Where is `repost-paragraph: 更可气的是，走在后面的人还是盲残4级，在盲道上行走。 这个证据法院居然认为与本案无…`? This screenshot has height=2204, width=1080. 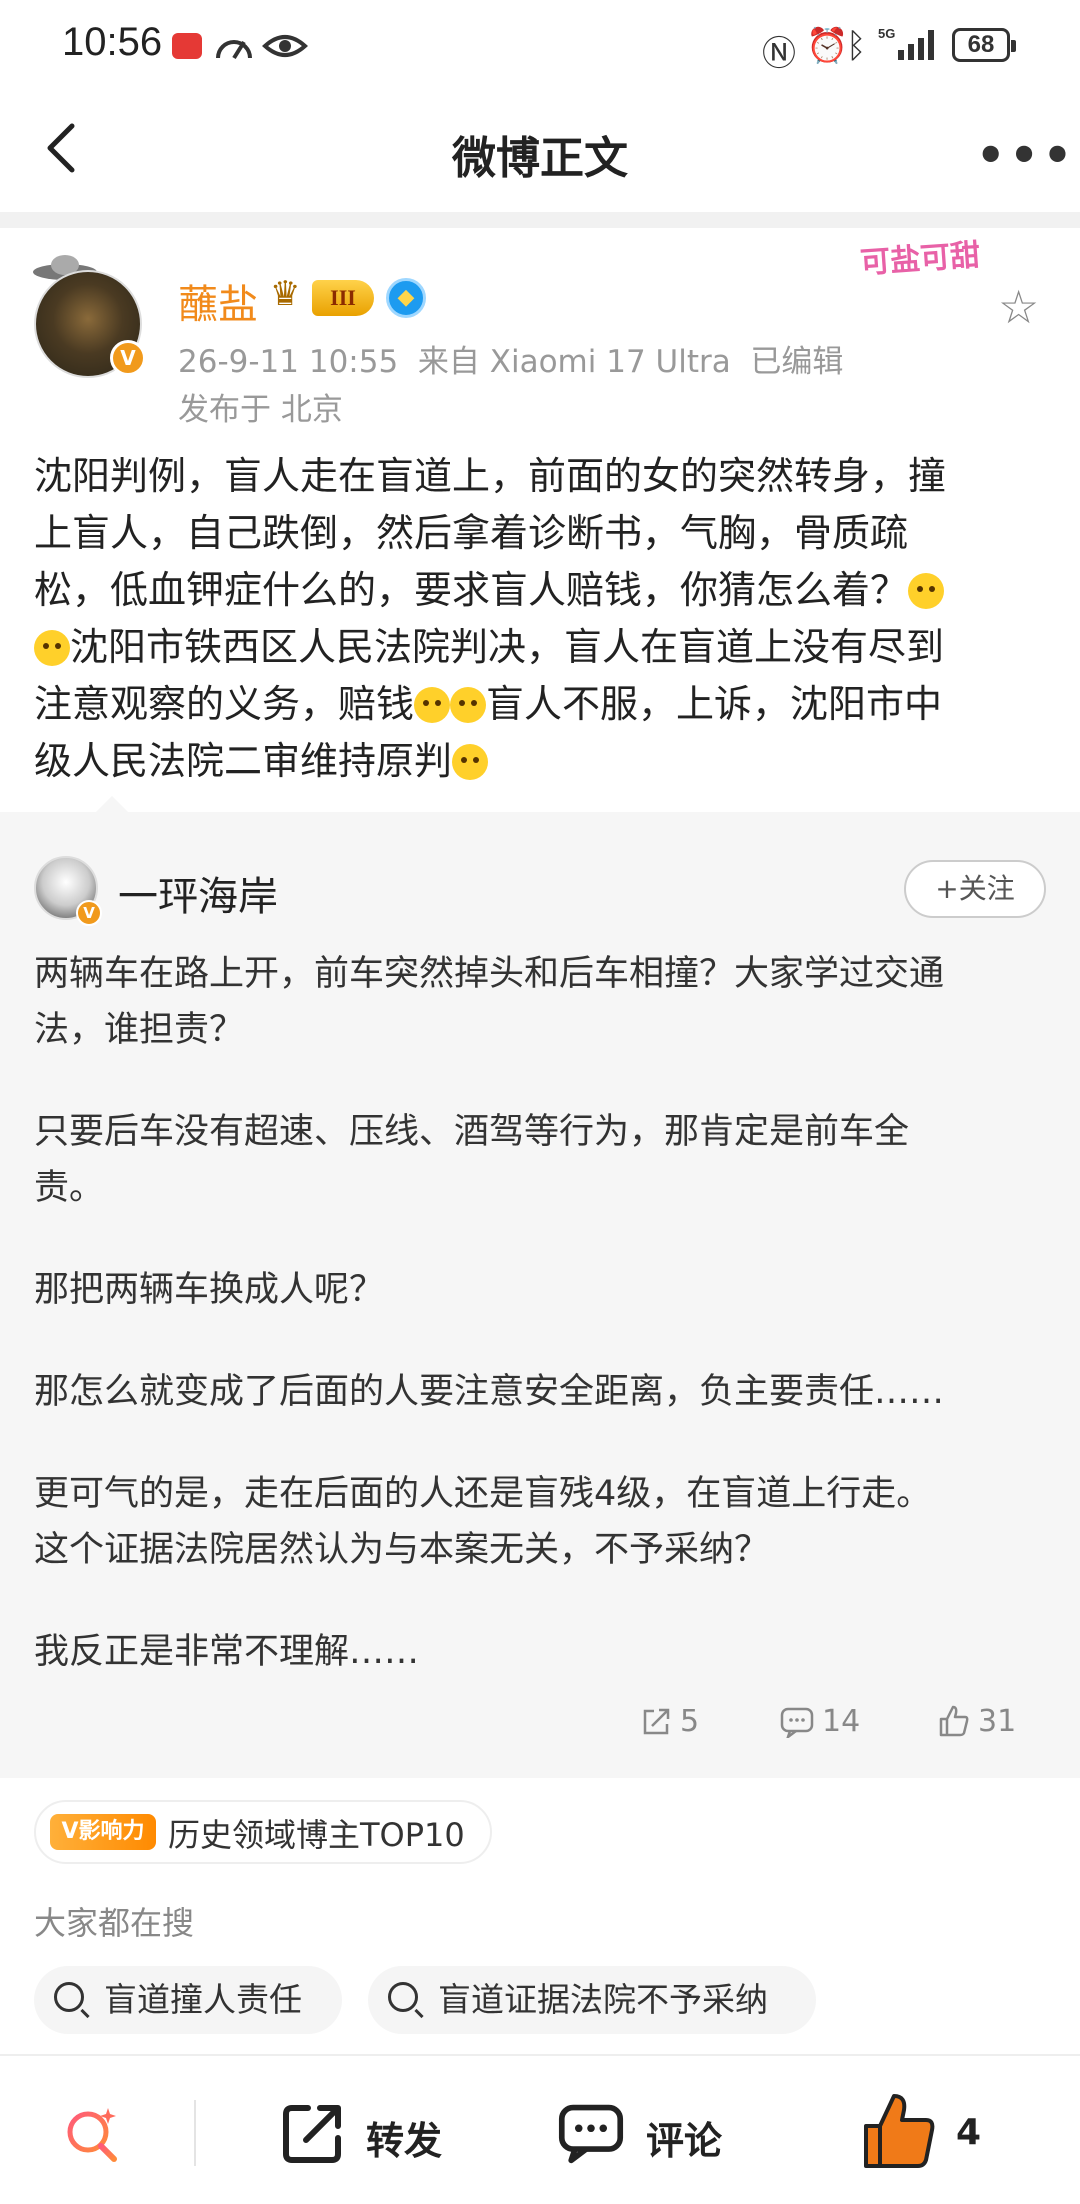 repost-paragraph: 更可气的是，走在后面的人还是盲残4级，在盲道上行走。 这个证据法院居然认为与本案无… is located at coordinates (483, 1522).